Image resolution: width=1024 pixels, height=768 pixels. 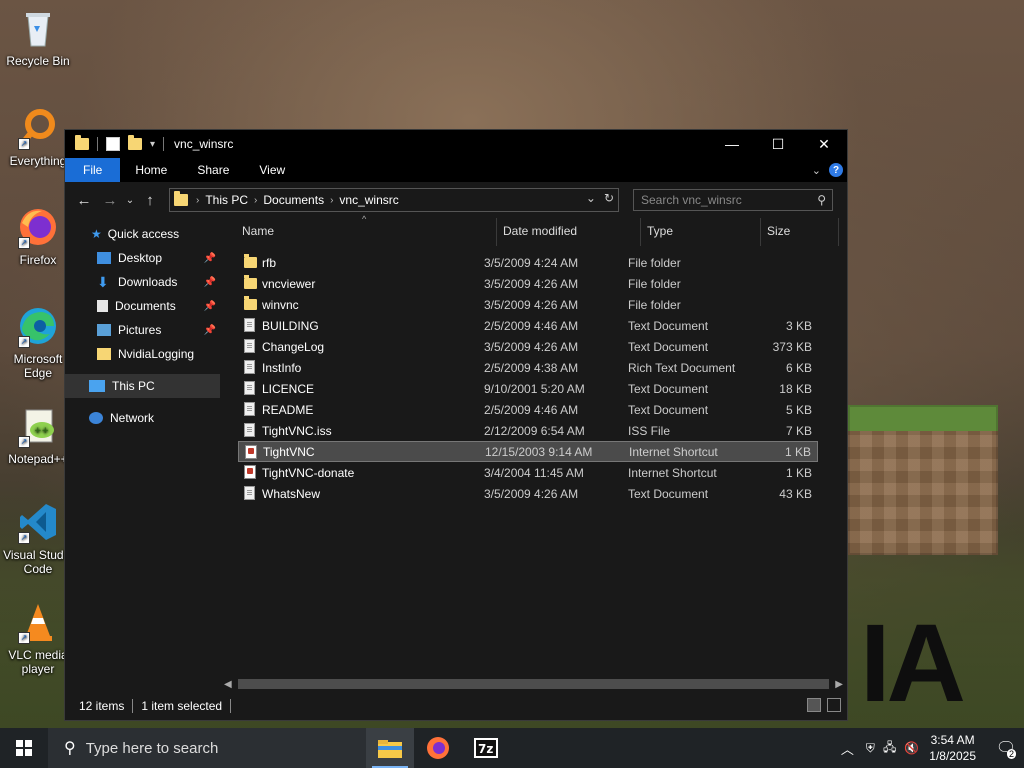 I want to click on scrollbar-thumb, so click(x=533, y=684).